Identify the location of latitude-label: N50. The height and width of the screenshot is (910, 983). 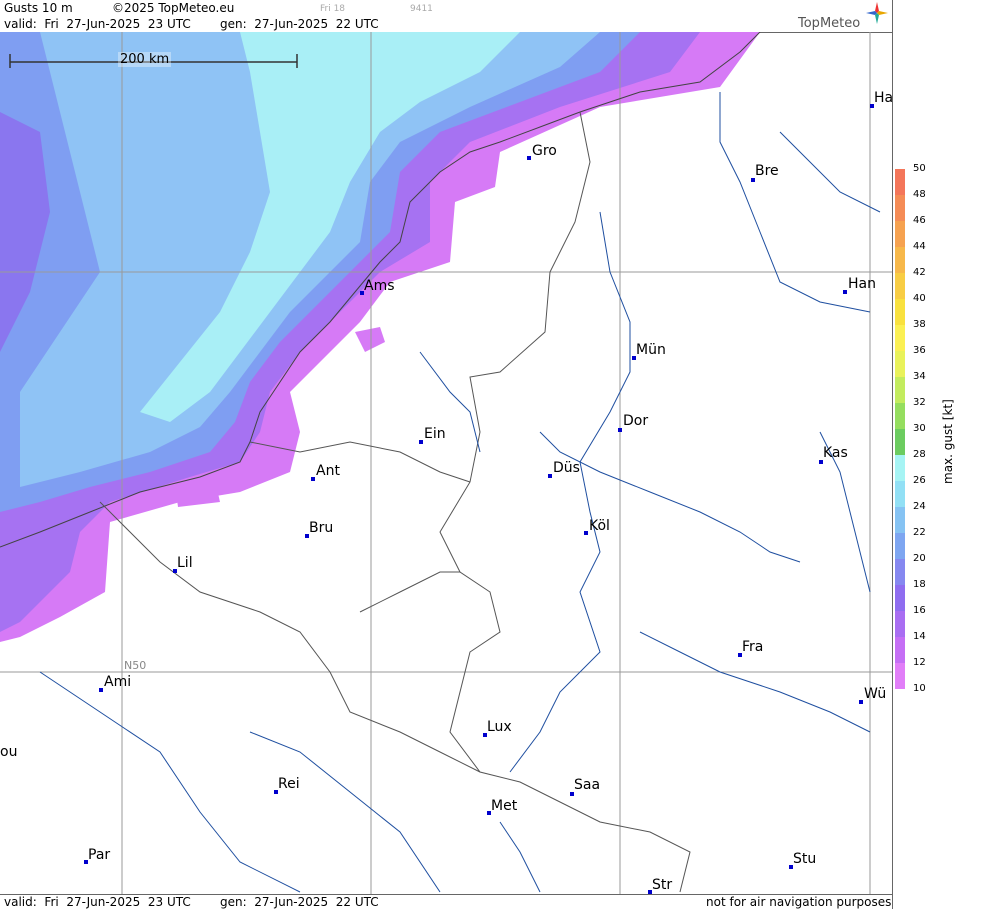
(135, 665).